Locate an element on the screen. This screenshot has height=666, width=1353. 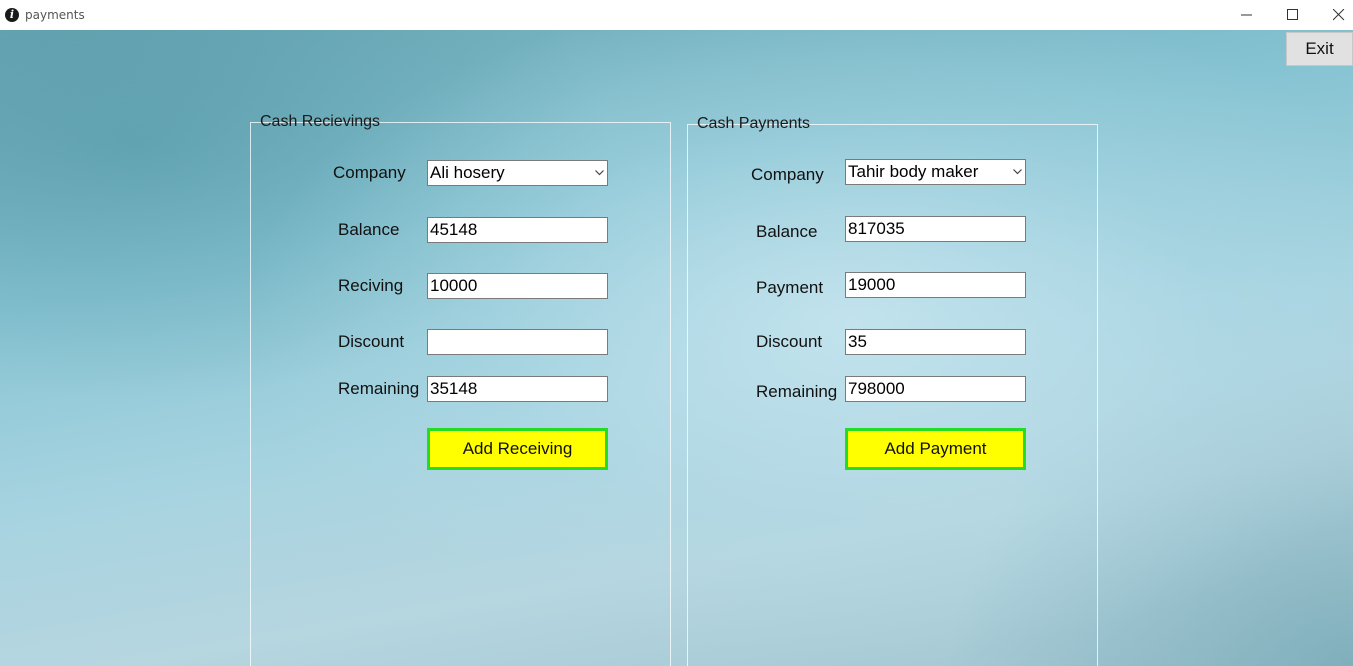
payments-company-label: Company is located at coordinates (787, 174).